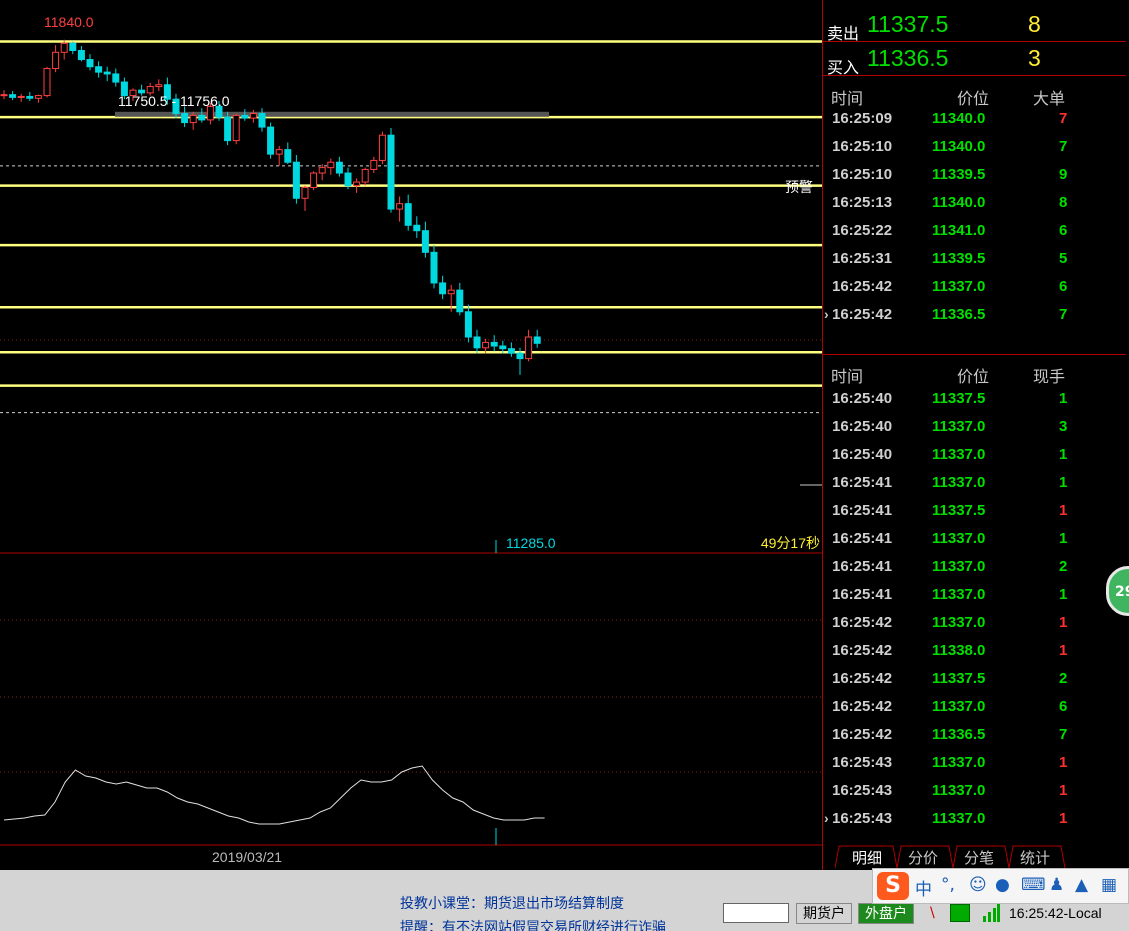  I want to click on list-item: 16:25:13 11340.0 8, so click(974, 203).